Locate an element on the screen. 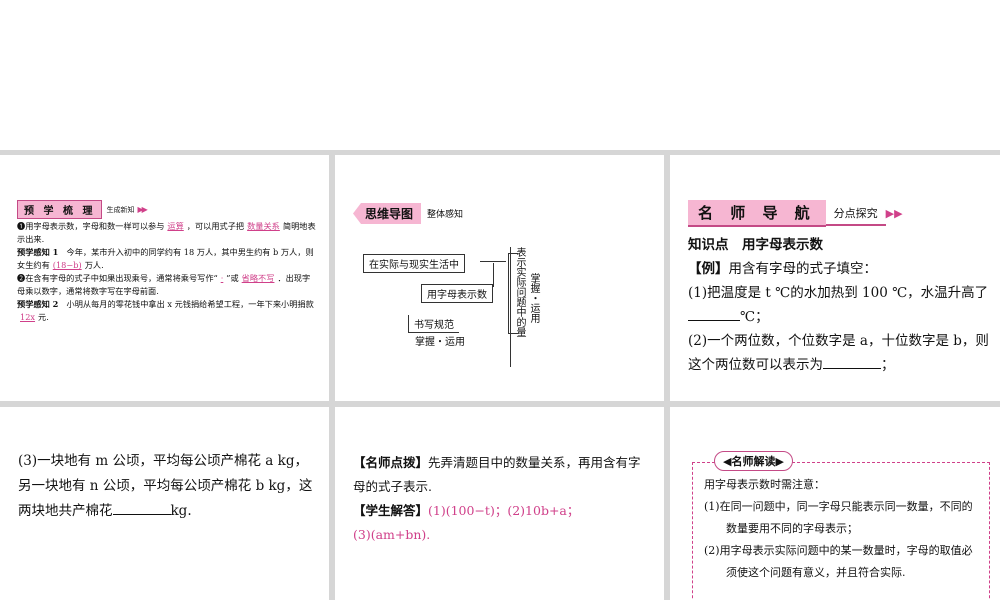 Image resolution: width=1000 pixels, height=600 pixels. answer-blank: 运算 is located at coordinates (175, 226).